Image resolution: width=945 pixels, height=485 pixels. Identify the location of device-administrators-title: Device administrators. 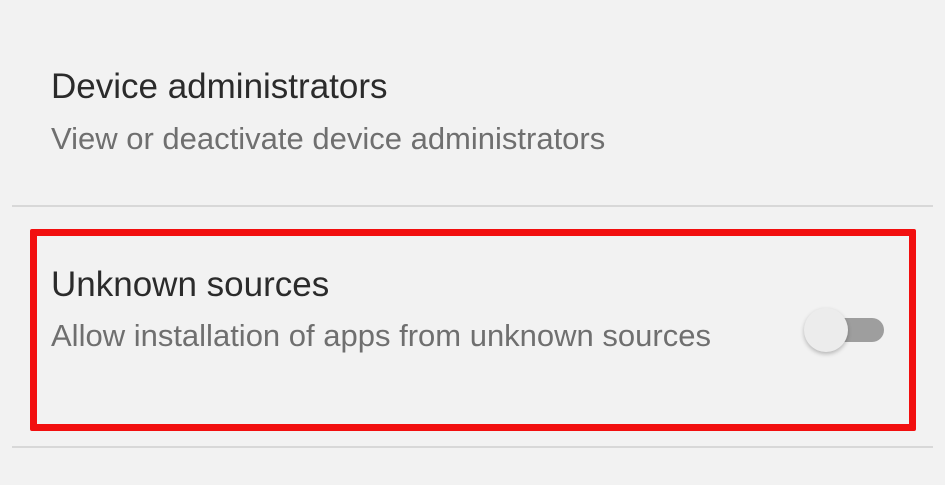
(219, 86).